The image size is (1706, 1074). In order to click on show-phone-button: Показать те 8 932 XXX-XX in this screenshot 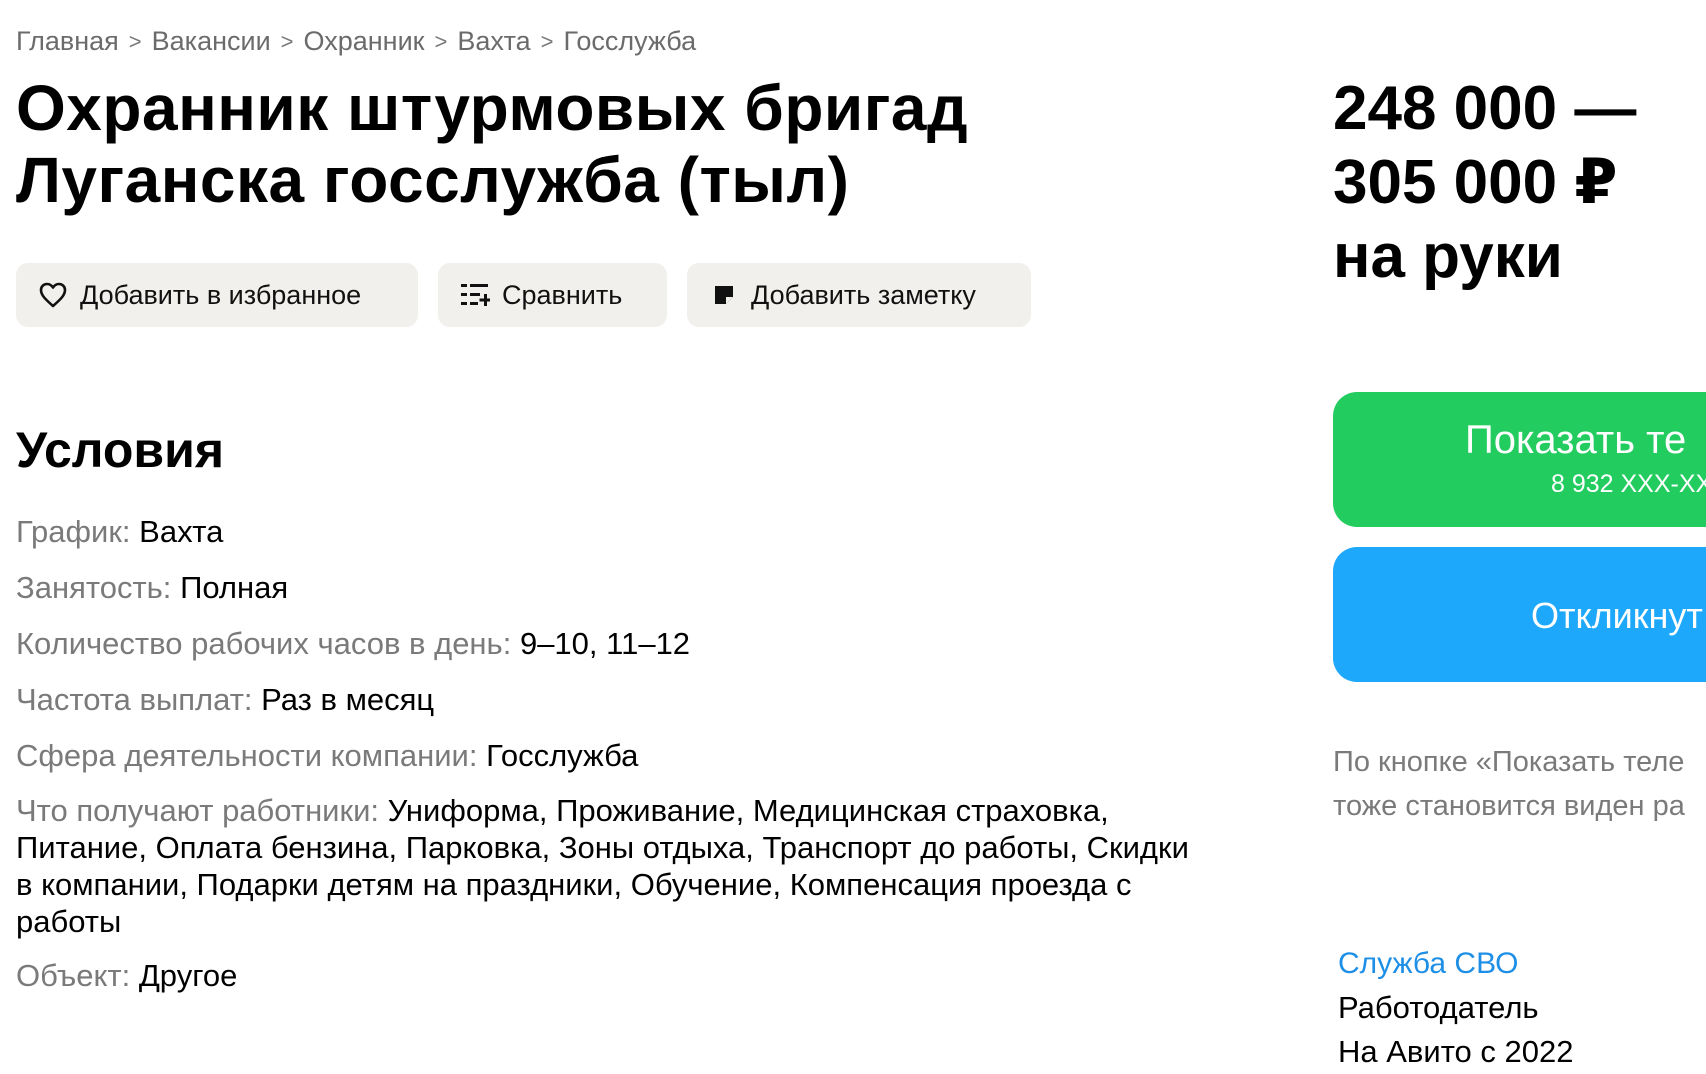, I will do `click(1519, 459)`.